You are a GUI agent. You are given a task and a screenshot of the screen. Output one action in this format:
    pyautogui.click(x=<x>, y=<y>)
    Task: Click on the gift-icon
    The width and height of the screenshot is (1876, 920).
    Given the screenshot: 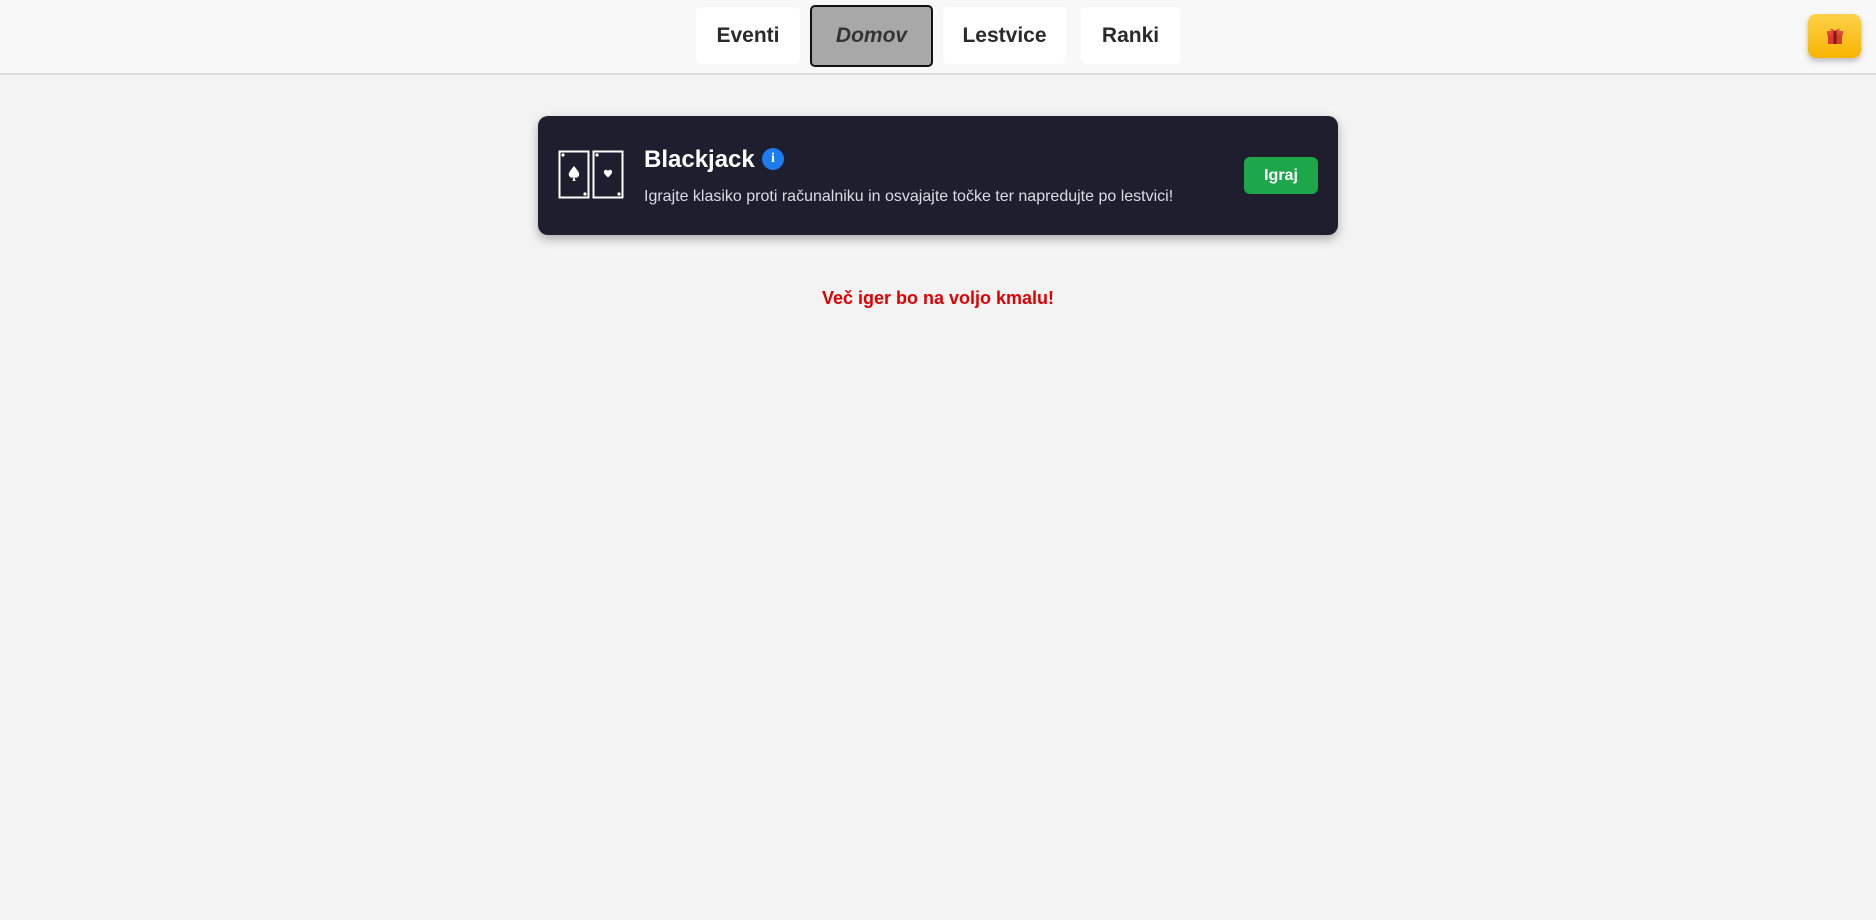 What is the action you would take?
    pyautogui.click(x=1834, y=36)
    